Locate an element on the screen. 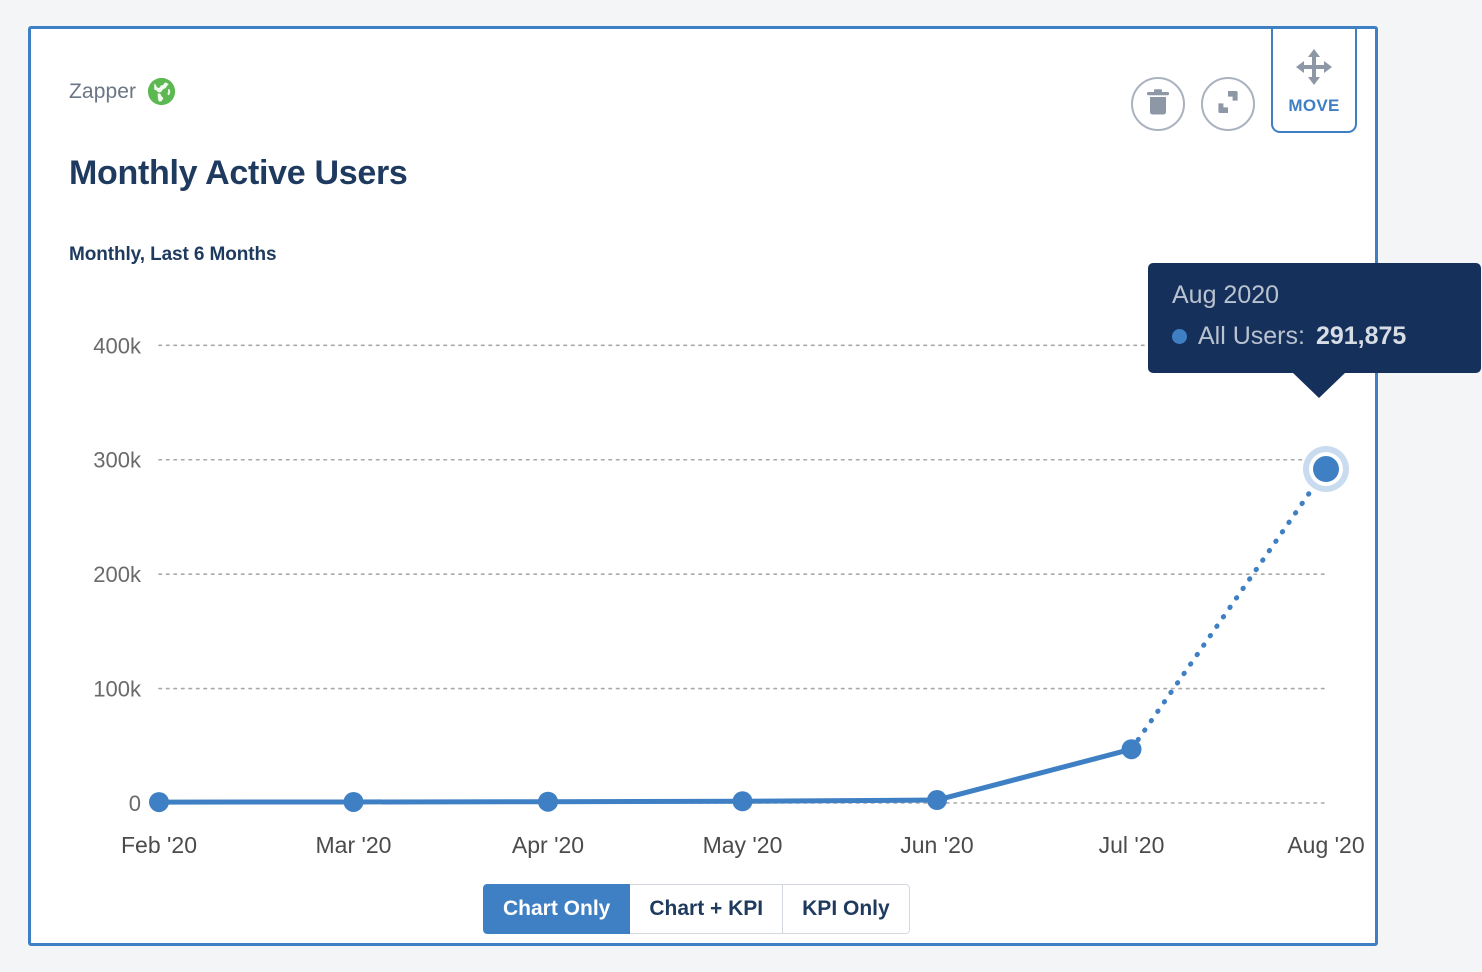 The width and height of the screenshot is (1482, 972). x-axis-tick: Aug '20 is located at coordinates (1325, 845).